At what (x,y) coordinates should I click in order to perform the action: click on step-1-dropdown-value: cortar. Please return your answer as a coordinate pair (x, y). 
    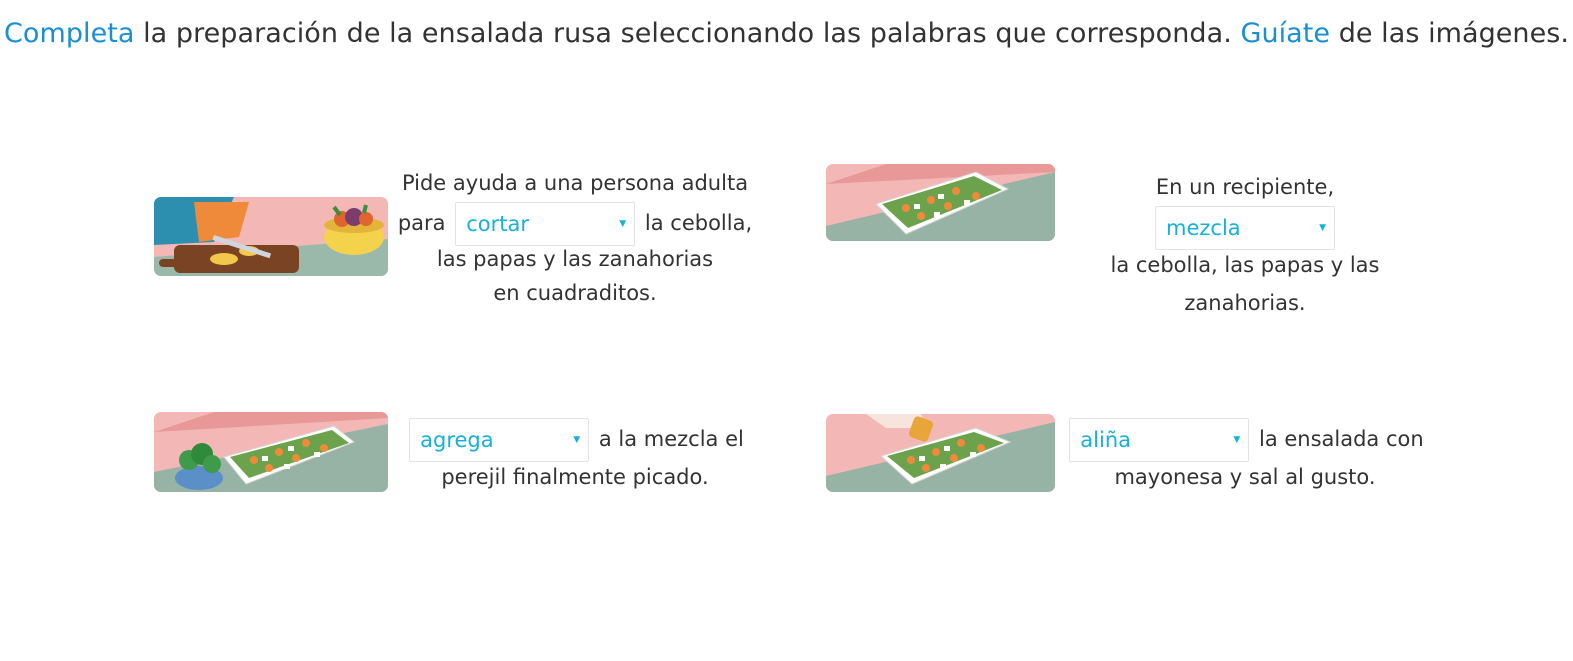
    Looking at the image, I should click on (497, 224).